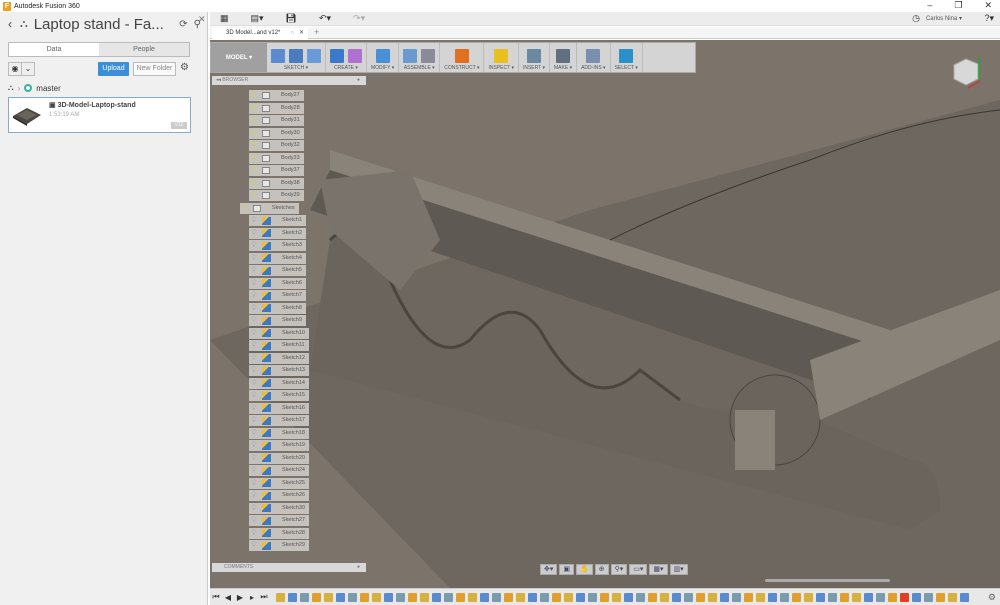  What do you see at coordinates (626, 68) in the screenshot?
I see `ribbon-group-label: SELECT ▾` at bounding box center [626, 68].